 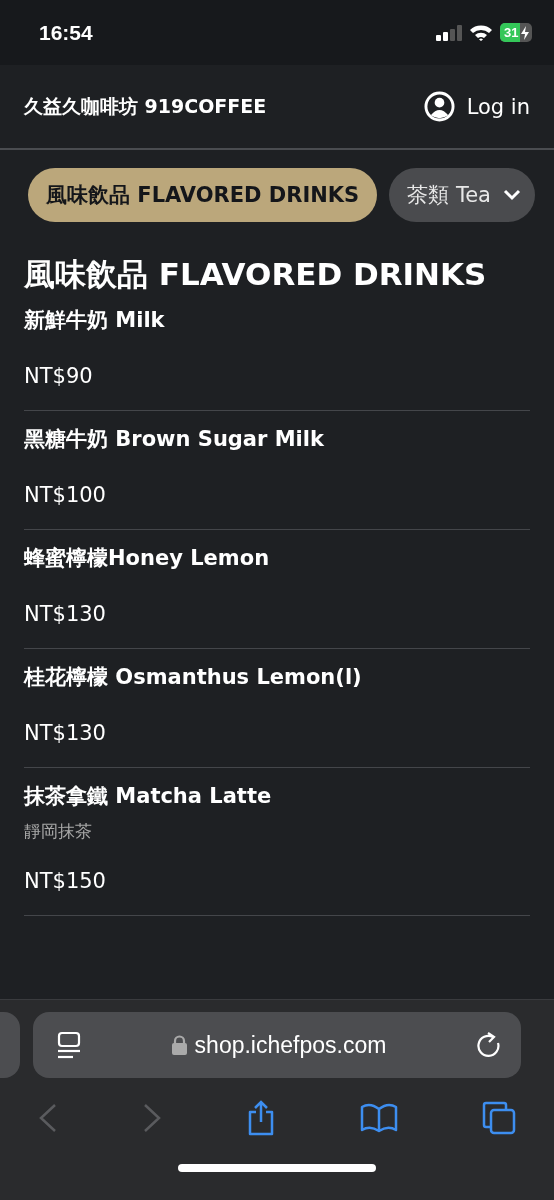 I want to click on category-tab: 風味飲品 FLAVORED DRINKS, so click(x=203, y=195).